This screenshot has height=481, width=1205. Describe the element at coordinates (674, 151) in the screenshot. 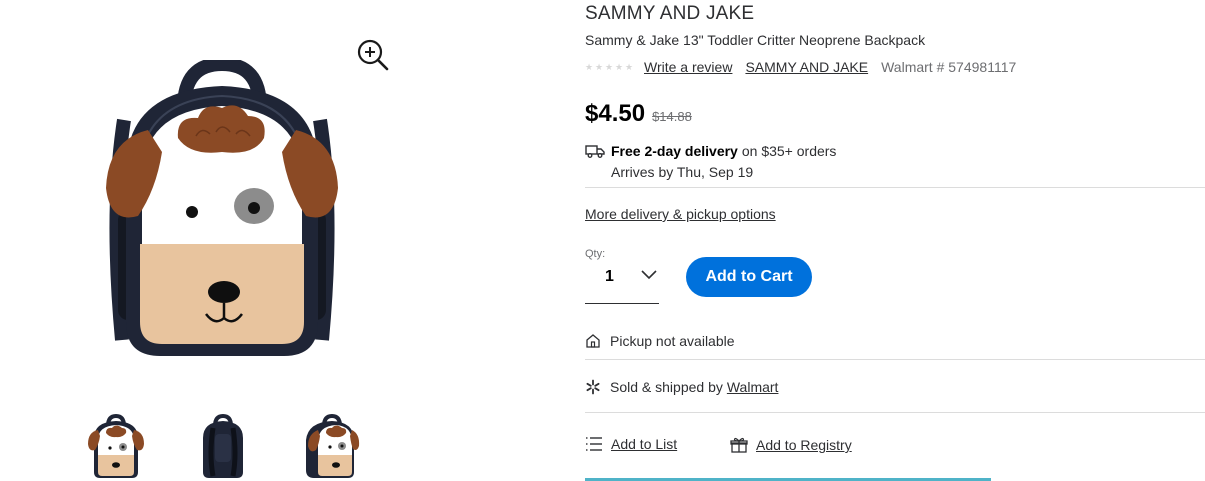

I see `delivery-offer: Free 2-day delivery` at that location.